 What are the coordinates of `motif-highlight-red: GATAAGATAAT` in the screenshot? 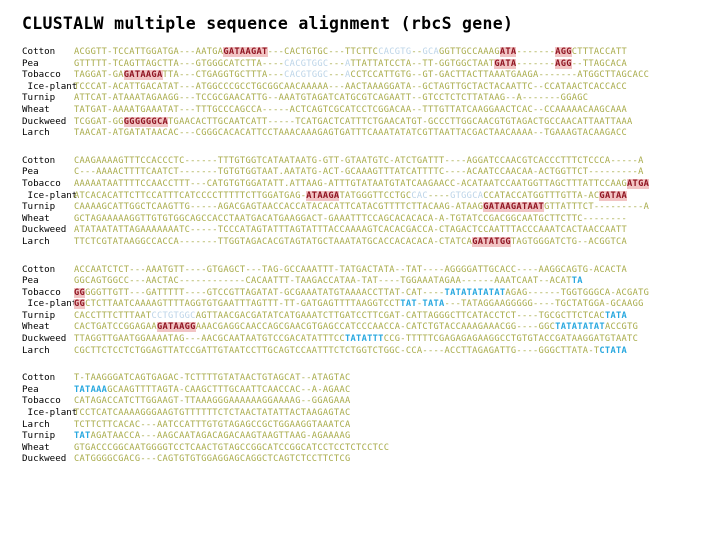 It's located at (514, 207).